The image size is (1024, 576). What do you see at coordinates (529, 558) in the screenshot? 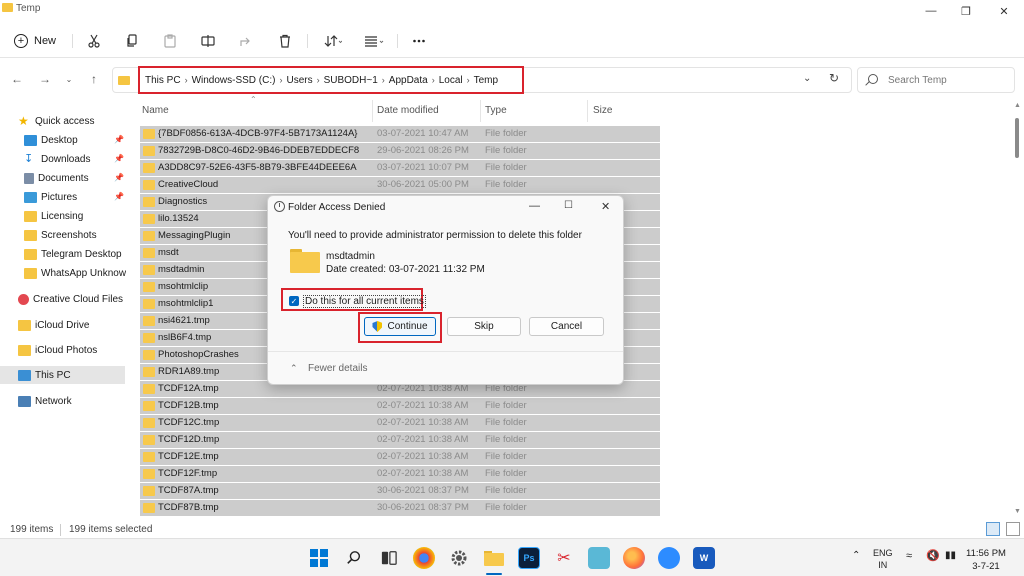
I see `photoshop-icon: Ps` at bounding box center [529, 558].